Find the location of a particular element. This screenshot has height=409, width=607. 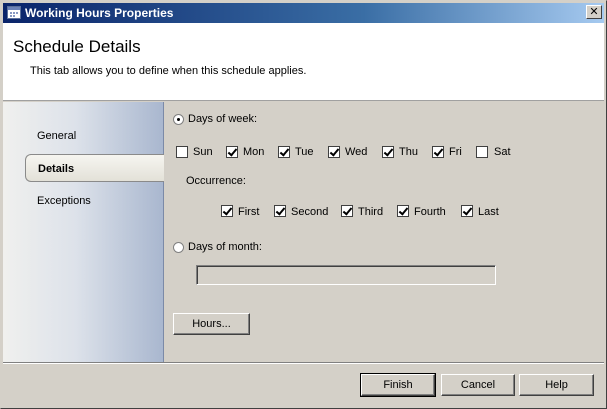

checkbox-tue is located at coordinates (284, 152).